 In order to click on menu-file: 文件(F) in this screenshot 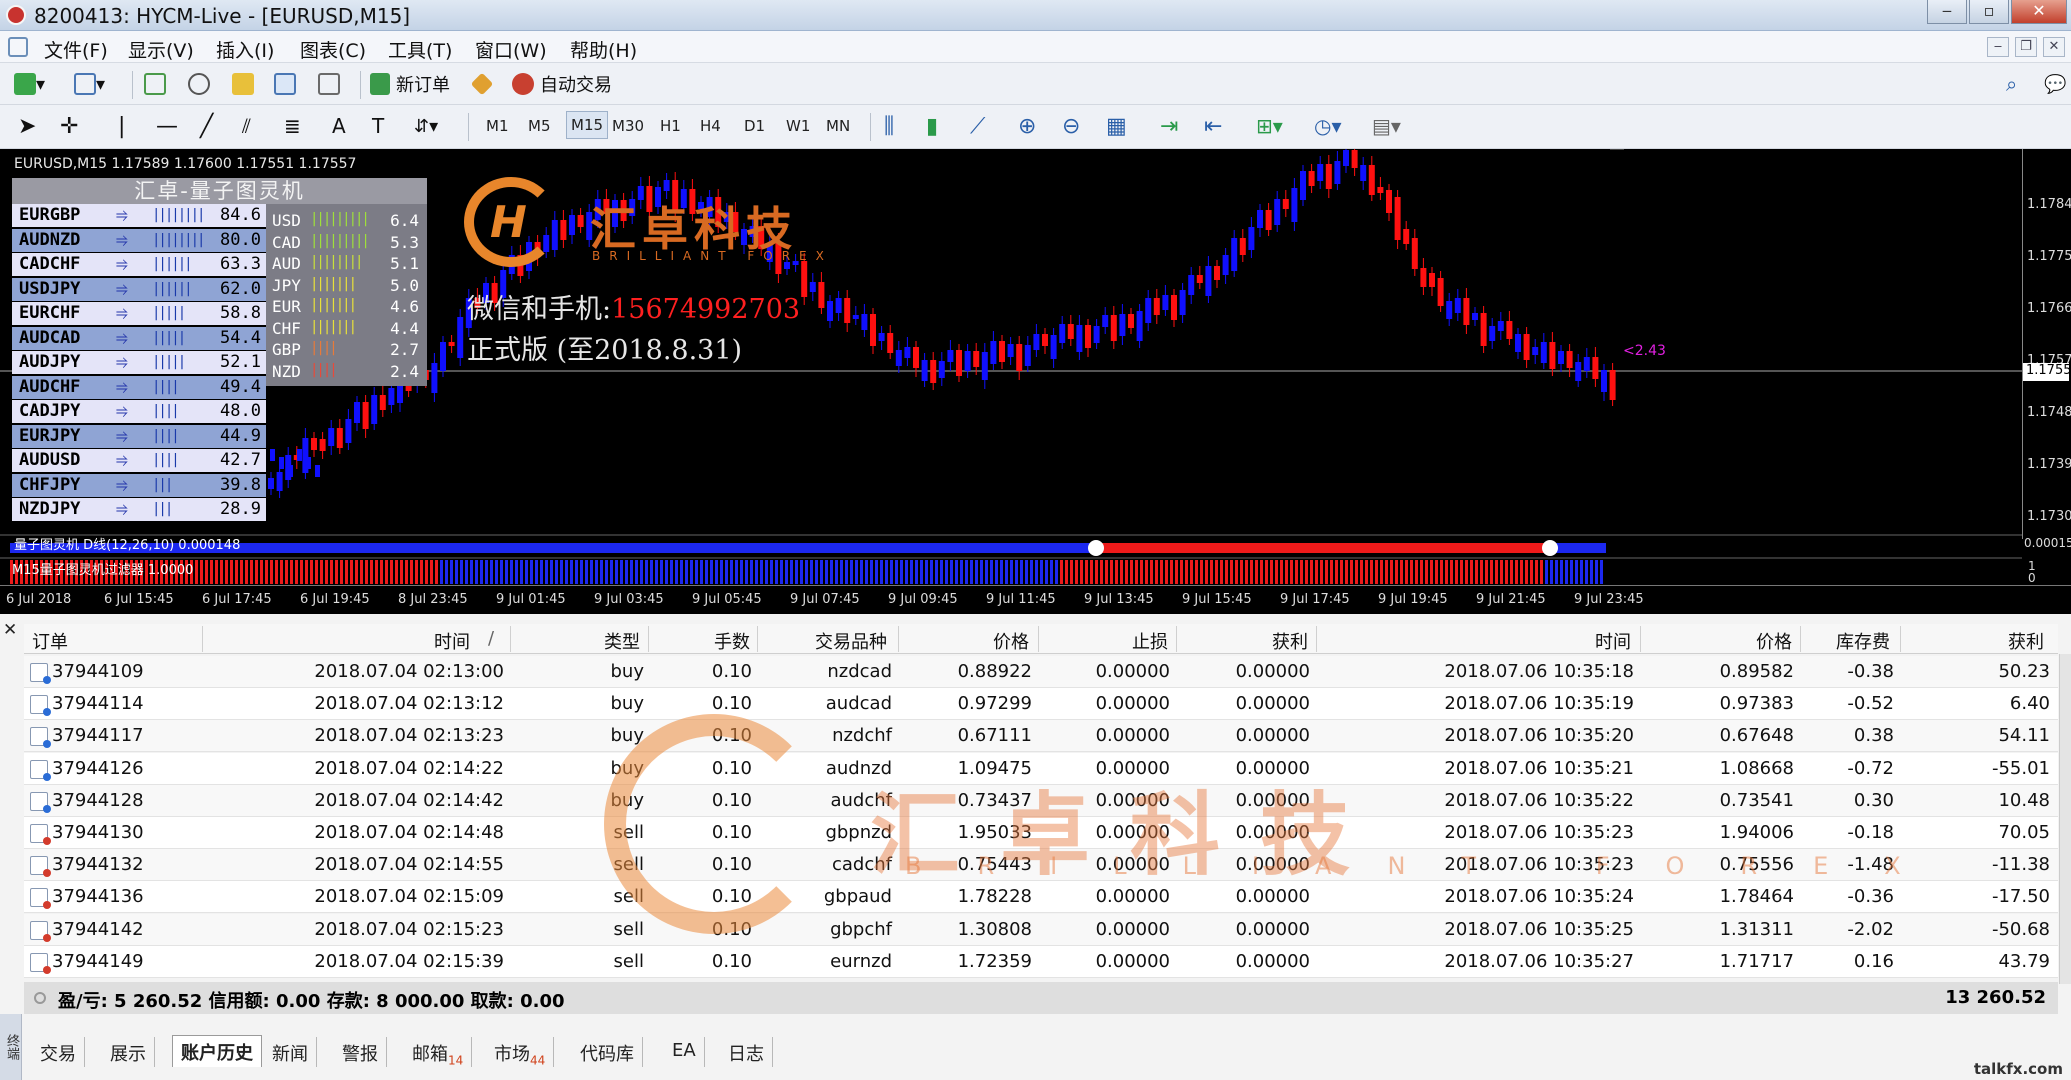, I will do `click(76, 49)`.